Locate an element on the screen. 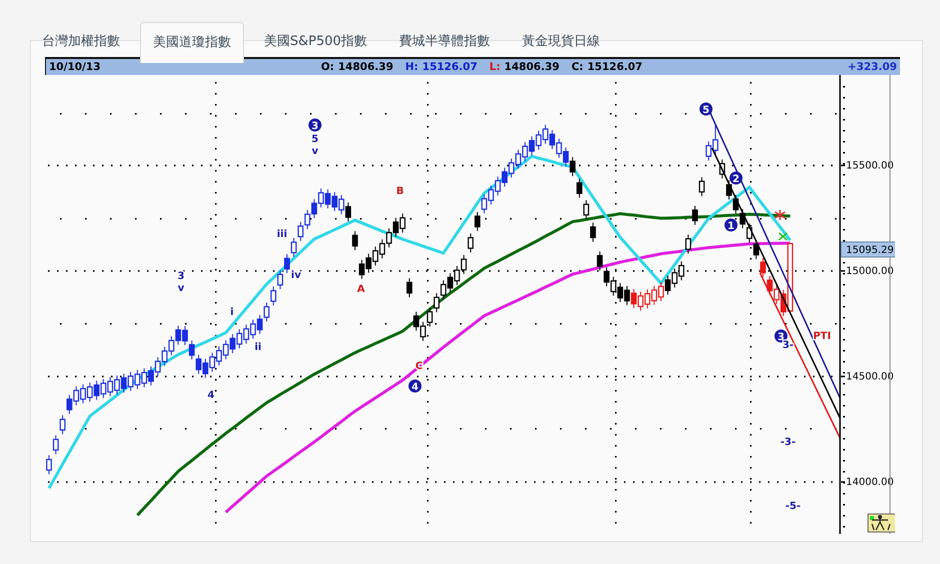 This screenshot has width=940, height=564. wave-count-marker: 4 is located at coordinates (415, 386).